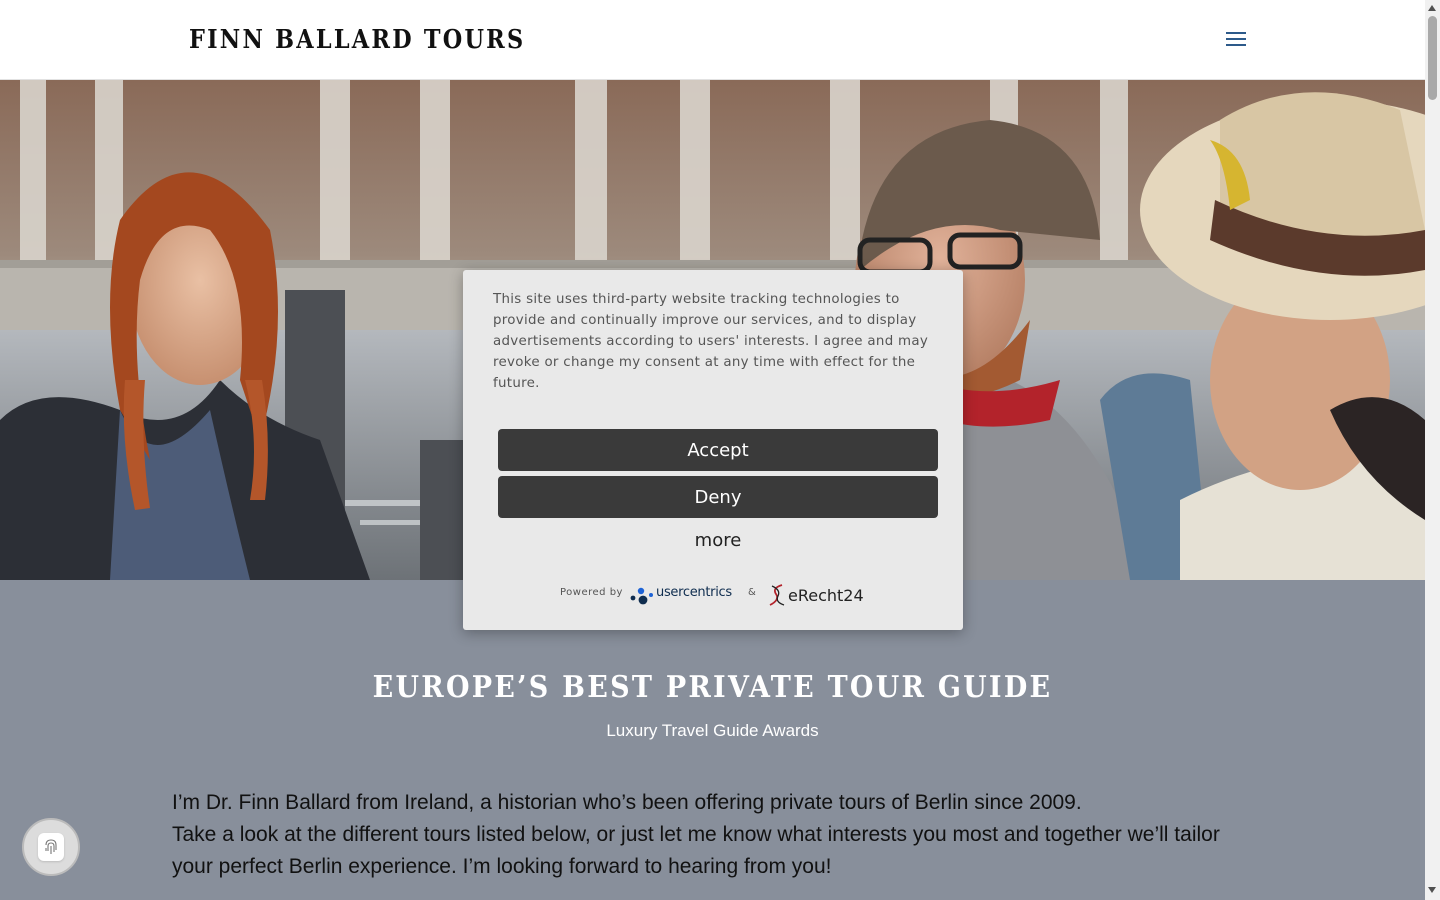 This screenshot has width=1440, height=900. What do you see at coordinates (712, 730) in the screenshot?
I see `section-subtitle: Luxury Travel Guide Awards` at bounding box center [712, 730].